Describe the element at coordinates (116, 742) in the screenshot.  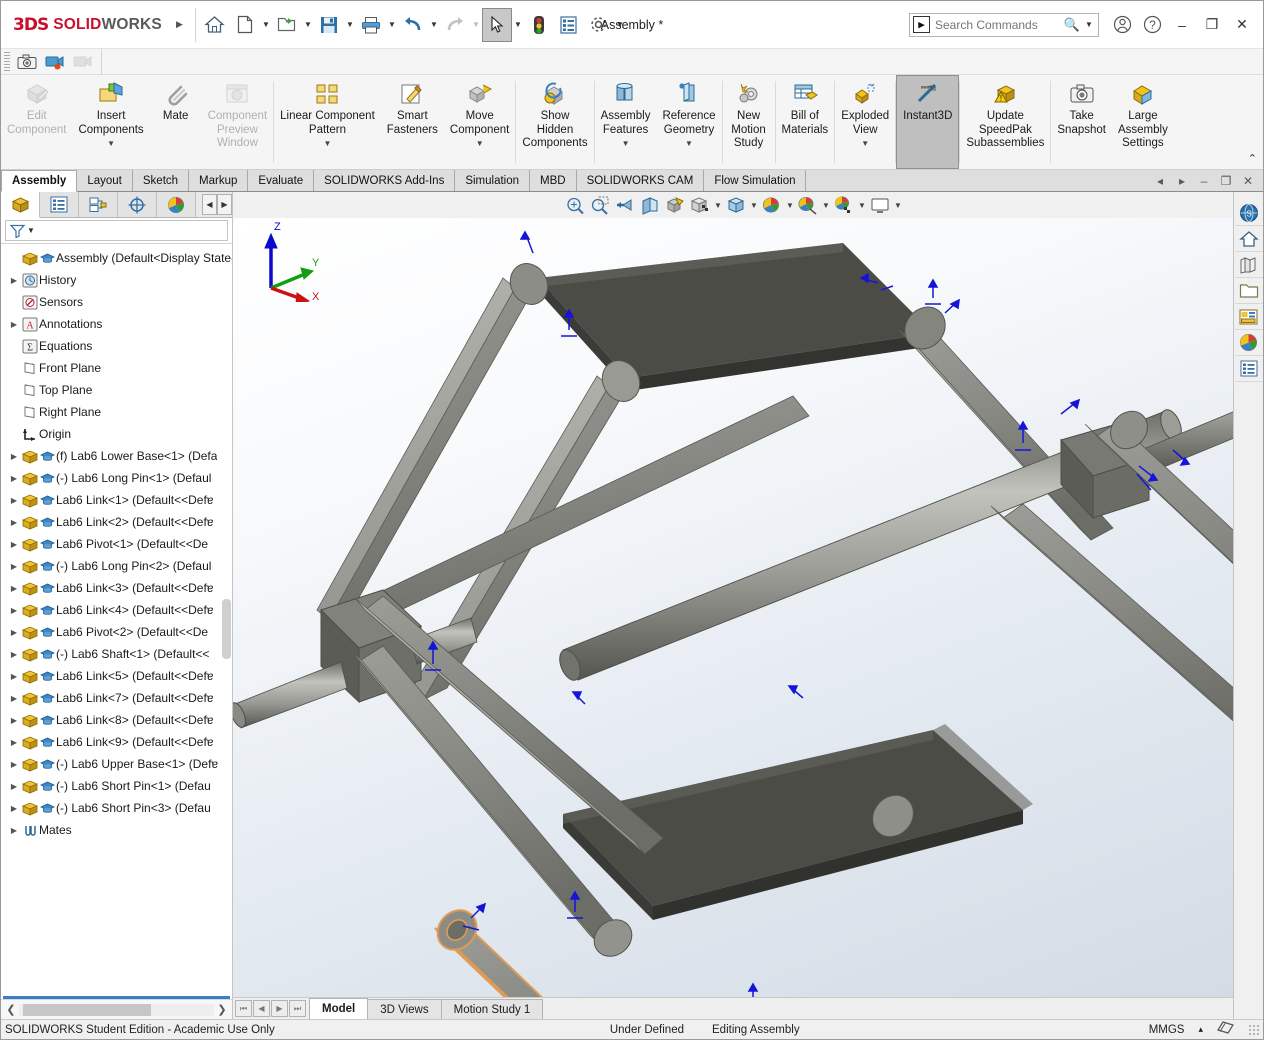
I see `tree-item: ▶ Lab6 Link<9> (Default<<Defɐ` at that location.